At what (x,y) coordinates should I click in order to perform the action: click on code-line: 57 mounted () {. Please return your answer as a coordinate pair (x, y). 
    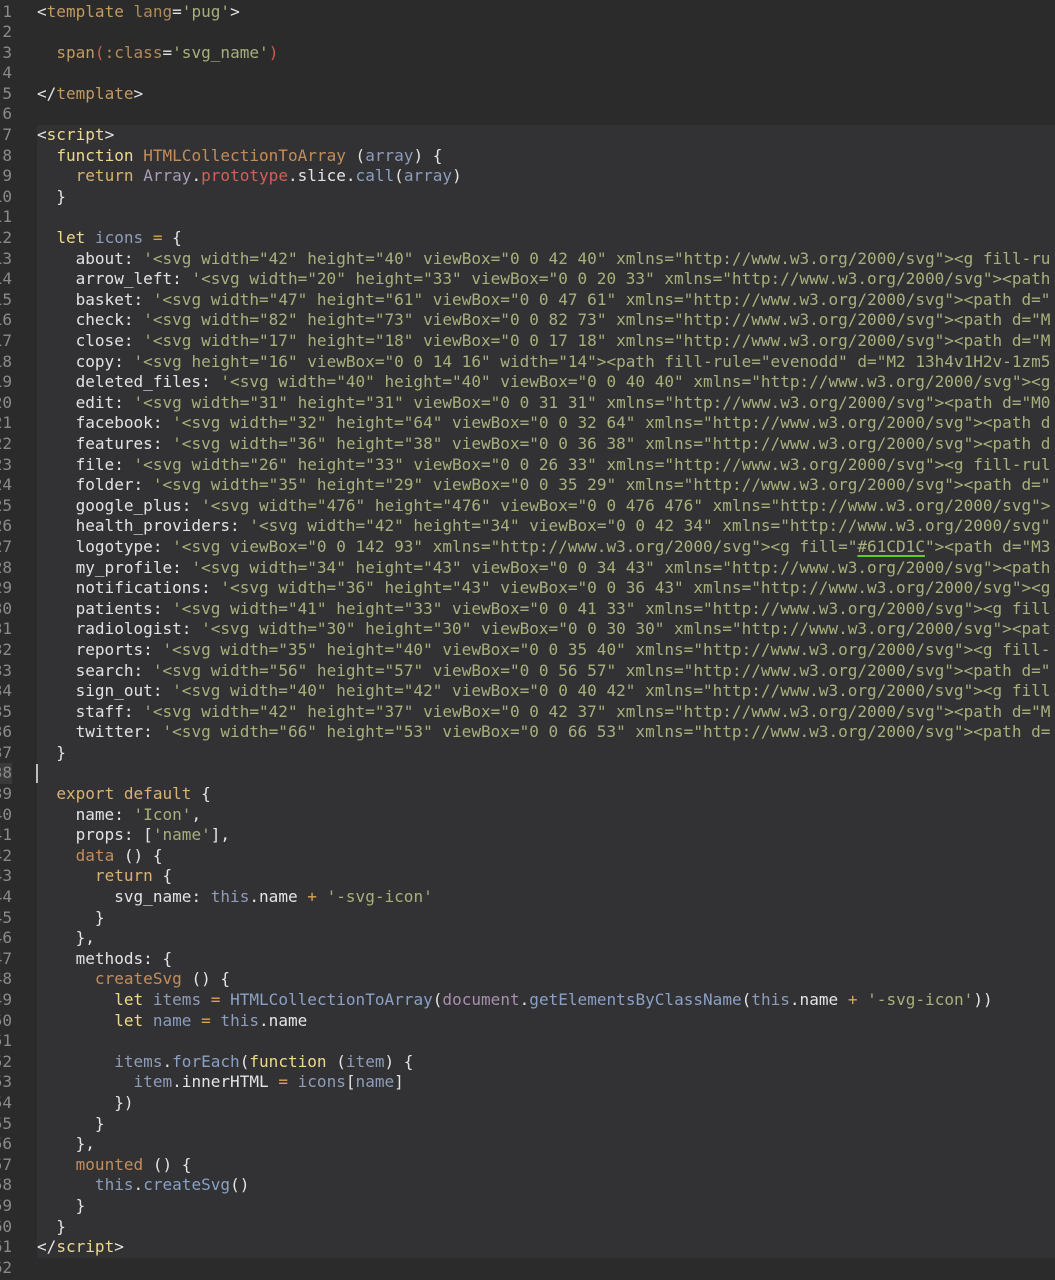
    Looking at the image, I should click on (527, 1165).